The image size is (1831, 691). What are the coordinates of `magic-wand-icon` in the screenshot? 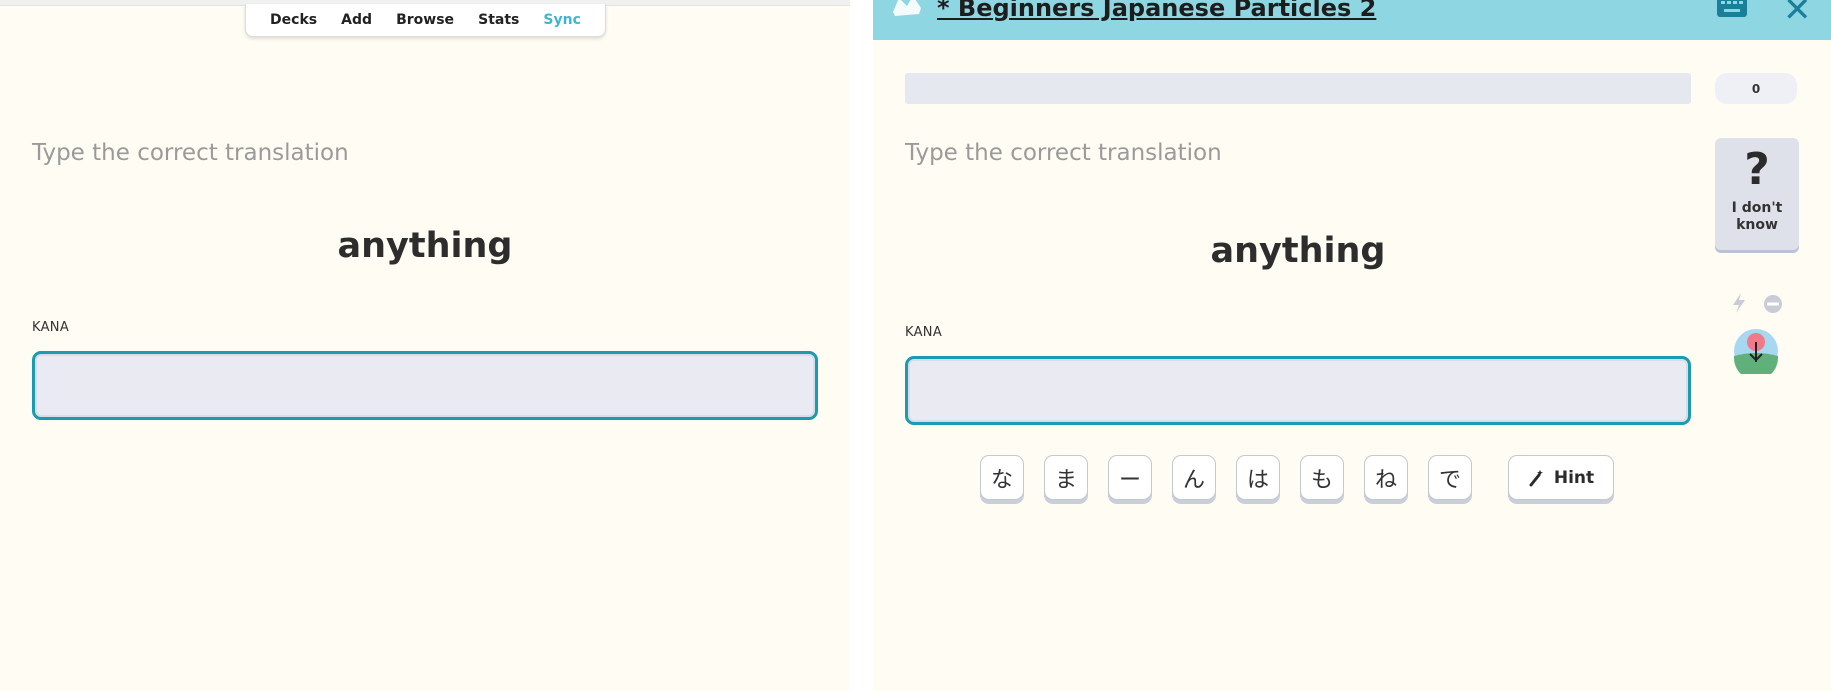 It's located at (1536, 477).